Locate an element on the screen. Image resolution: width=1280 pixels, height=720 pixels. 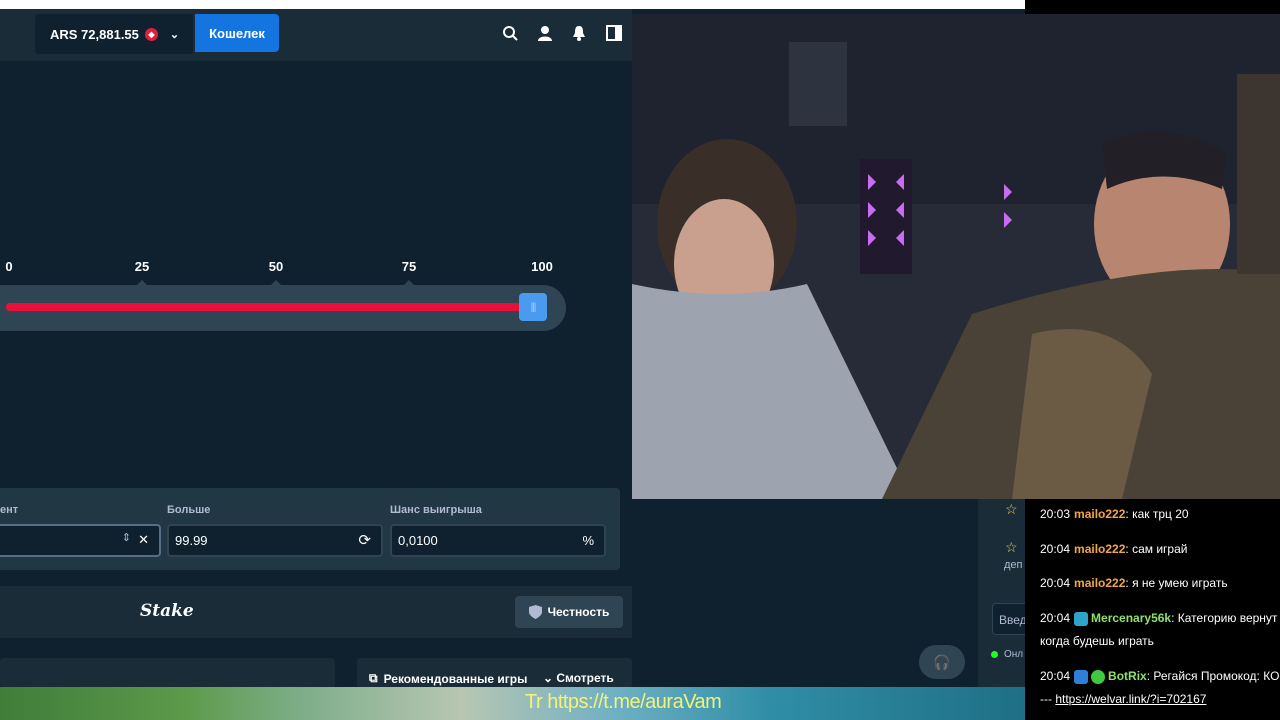
background-panel is located at coordinates (828, 593).